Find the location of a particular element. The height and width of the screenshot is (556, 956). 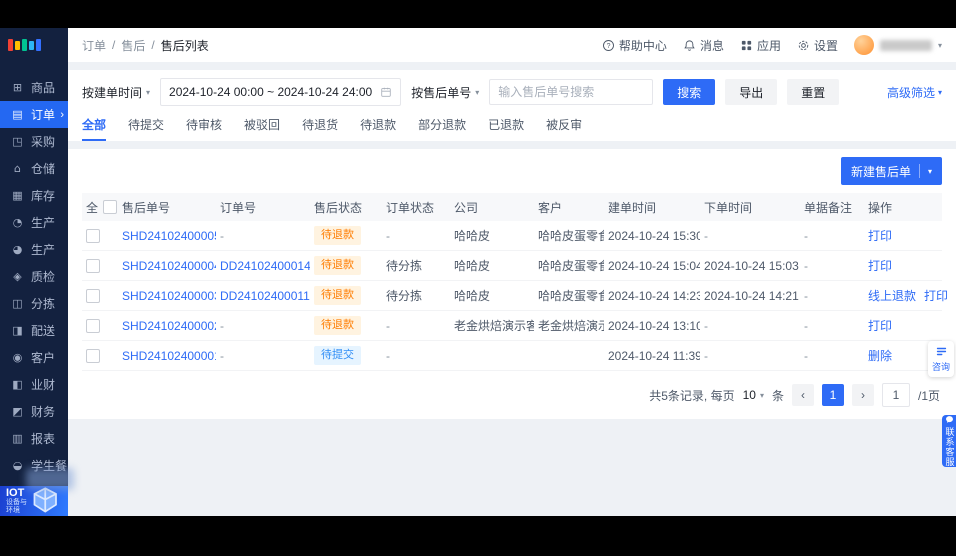

sidebar-item-label: 库存 is located at coordinates (43, 196).